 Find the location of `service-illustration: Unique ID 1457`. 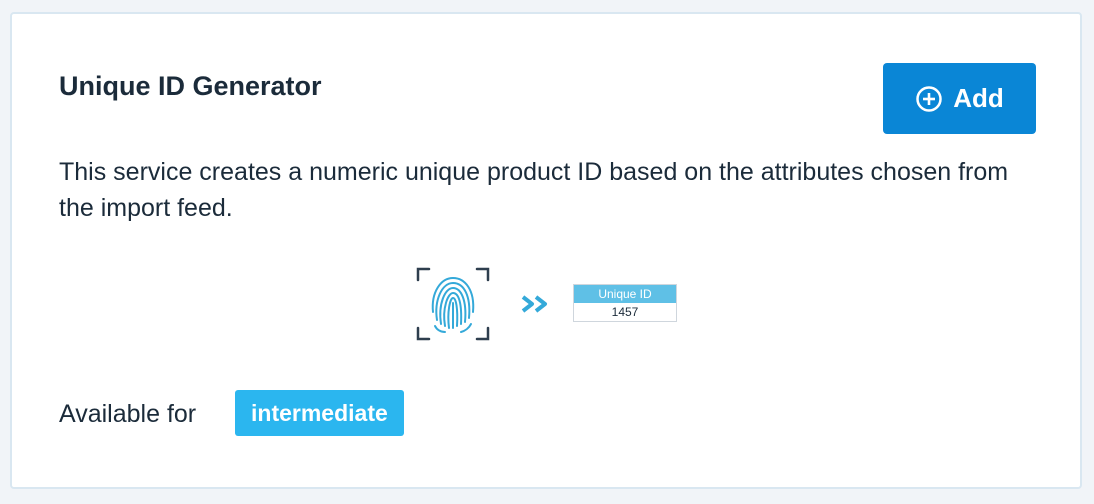

service-illustration: Unique ID 1457 is located at coordinates (555, 306).